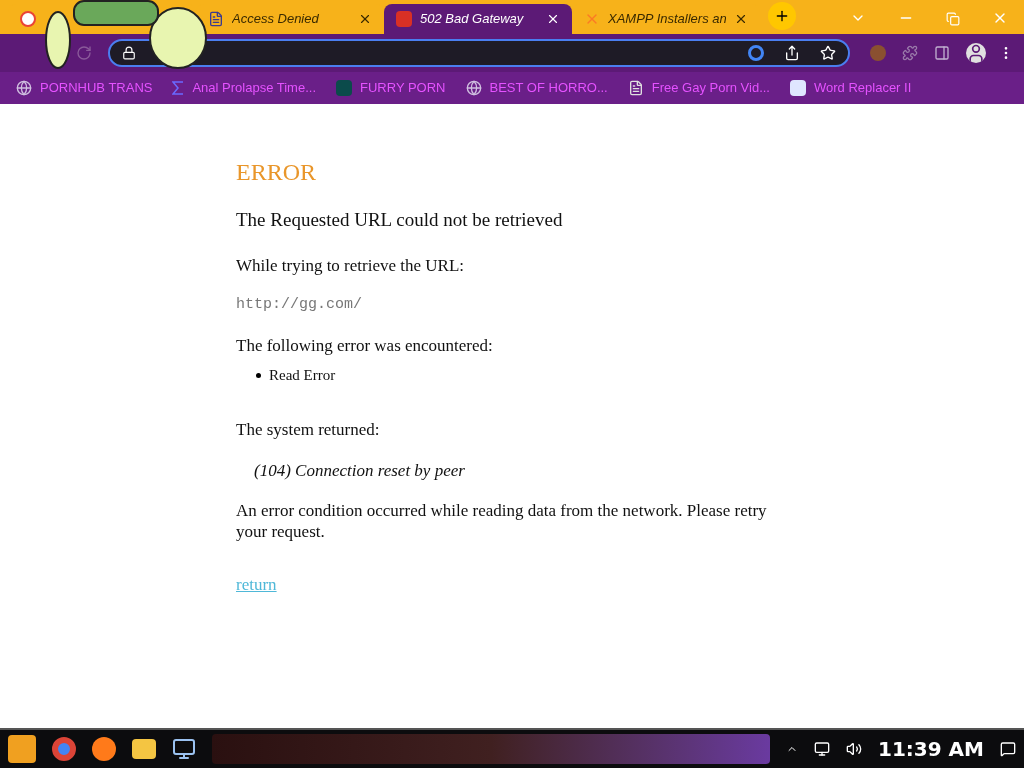  Describe the element at coordinates (667, 19) in the screenshot. I see `tab-title: XAMPP Installers an` at that location.